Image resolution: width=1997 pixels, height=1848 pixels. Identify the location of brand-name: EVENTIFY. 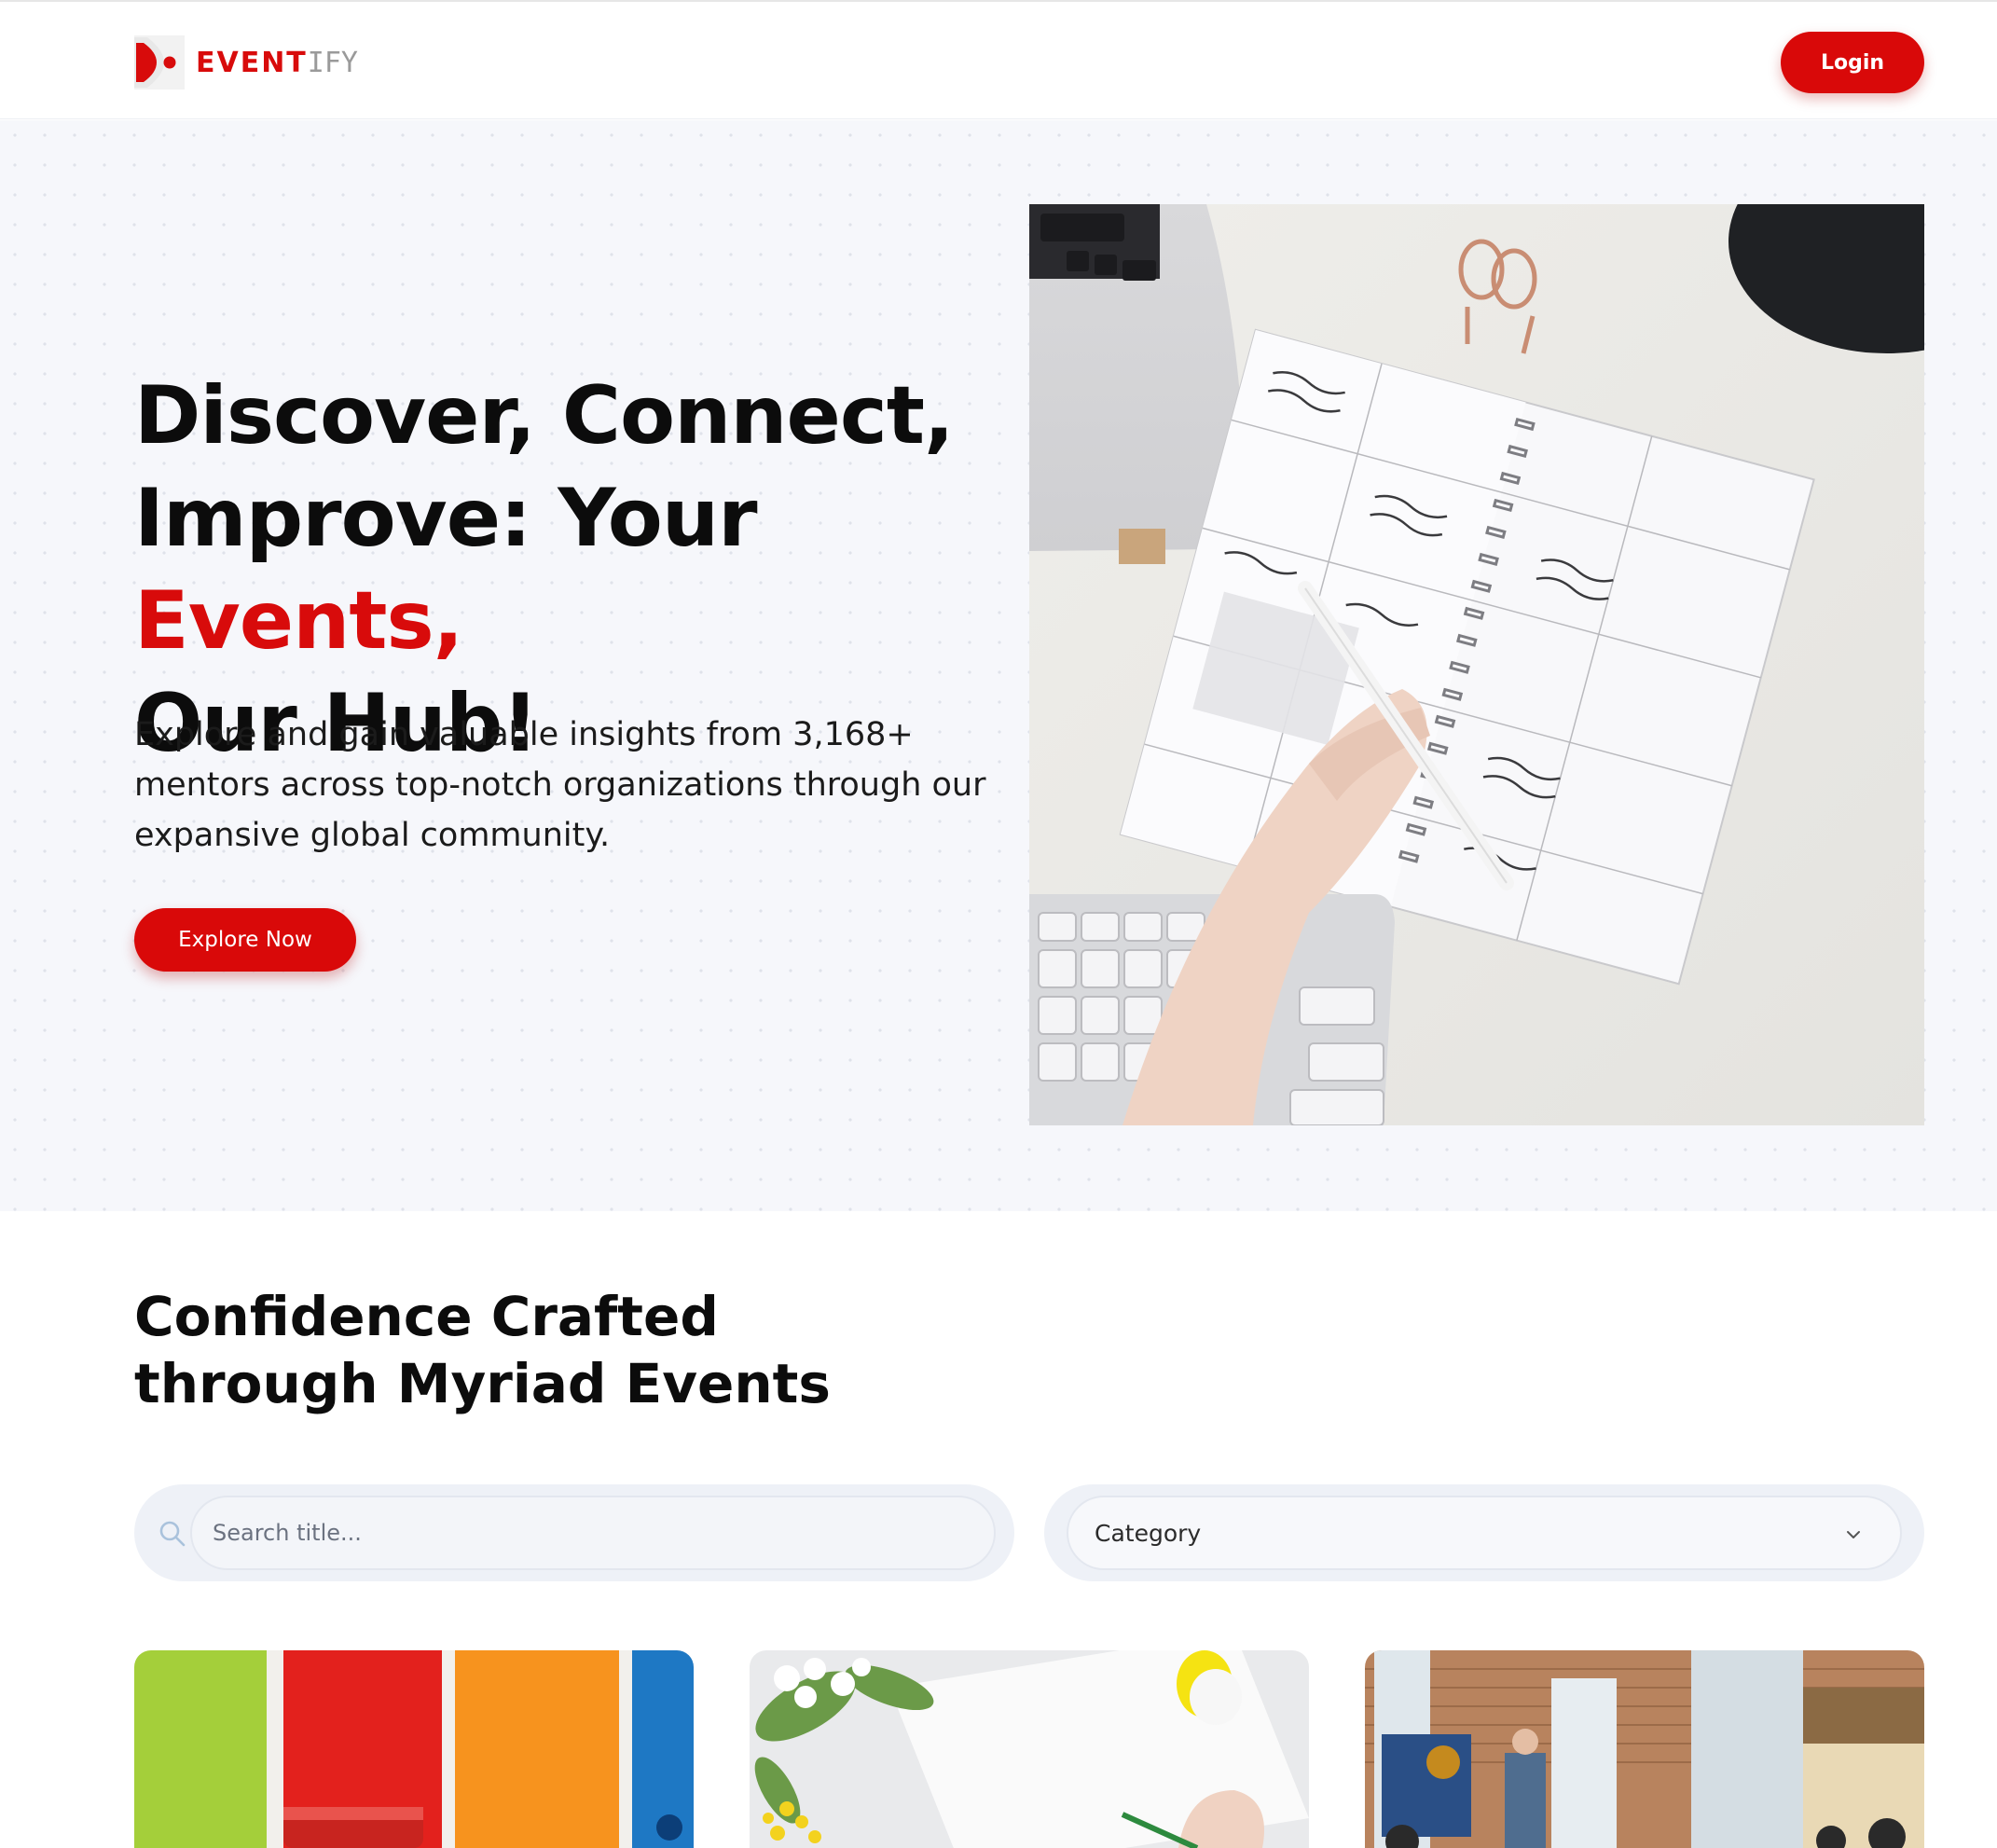
(277, 62).